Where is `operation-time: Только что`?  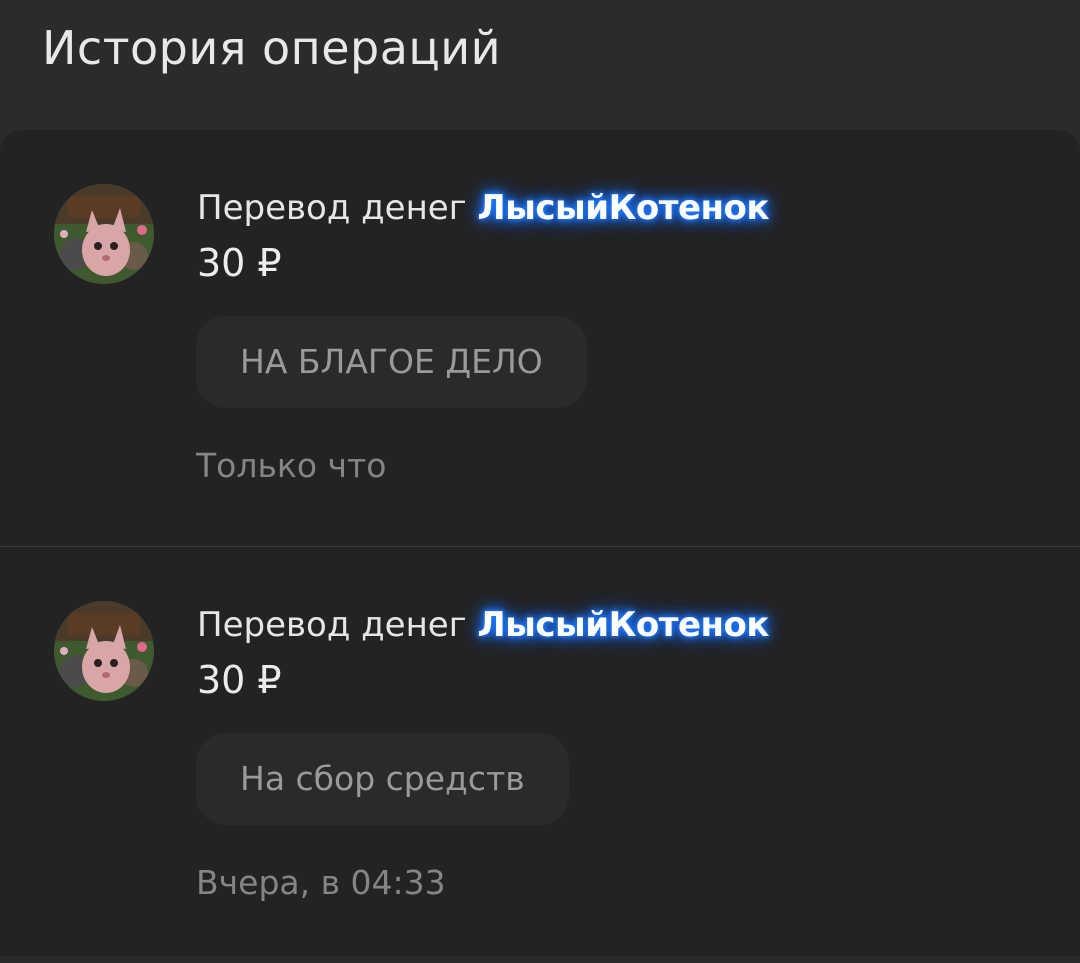 operation-time: Только что is located at coordinates (291, 465).